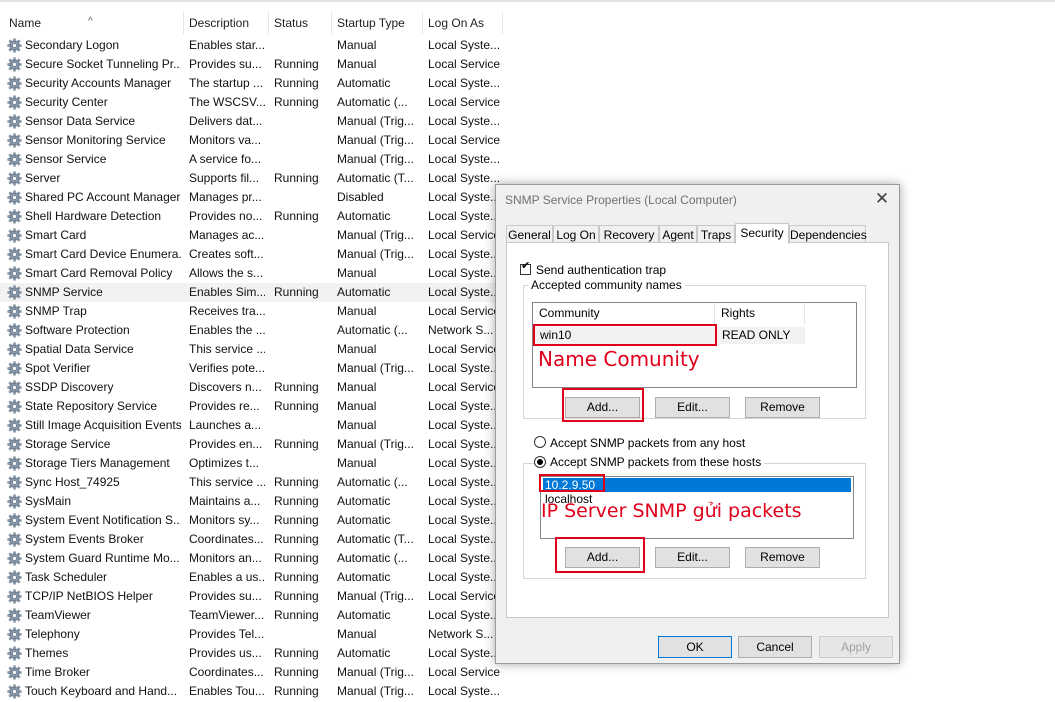  What do you see at coordinates (72, 45) in the screenshot?
I see `service-name-cell: Secondary Logon` at bounding box center [72, 45].